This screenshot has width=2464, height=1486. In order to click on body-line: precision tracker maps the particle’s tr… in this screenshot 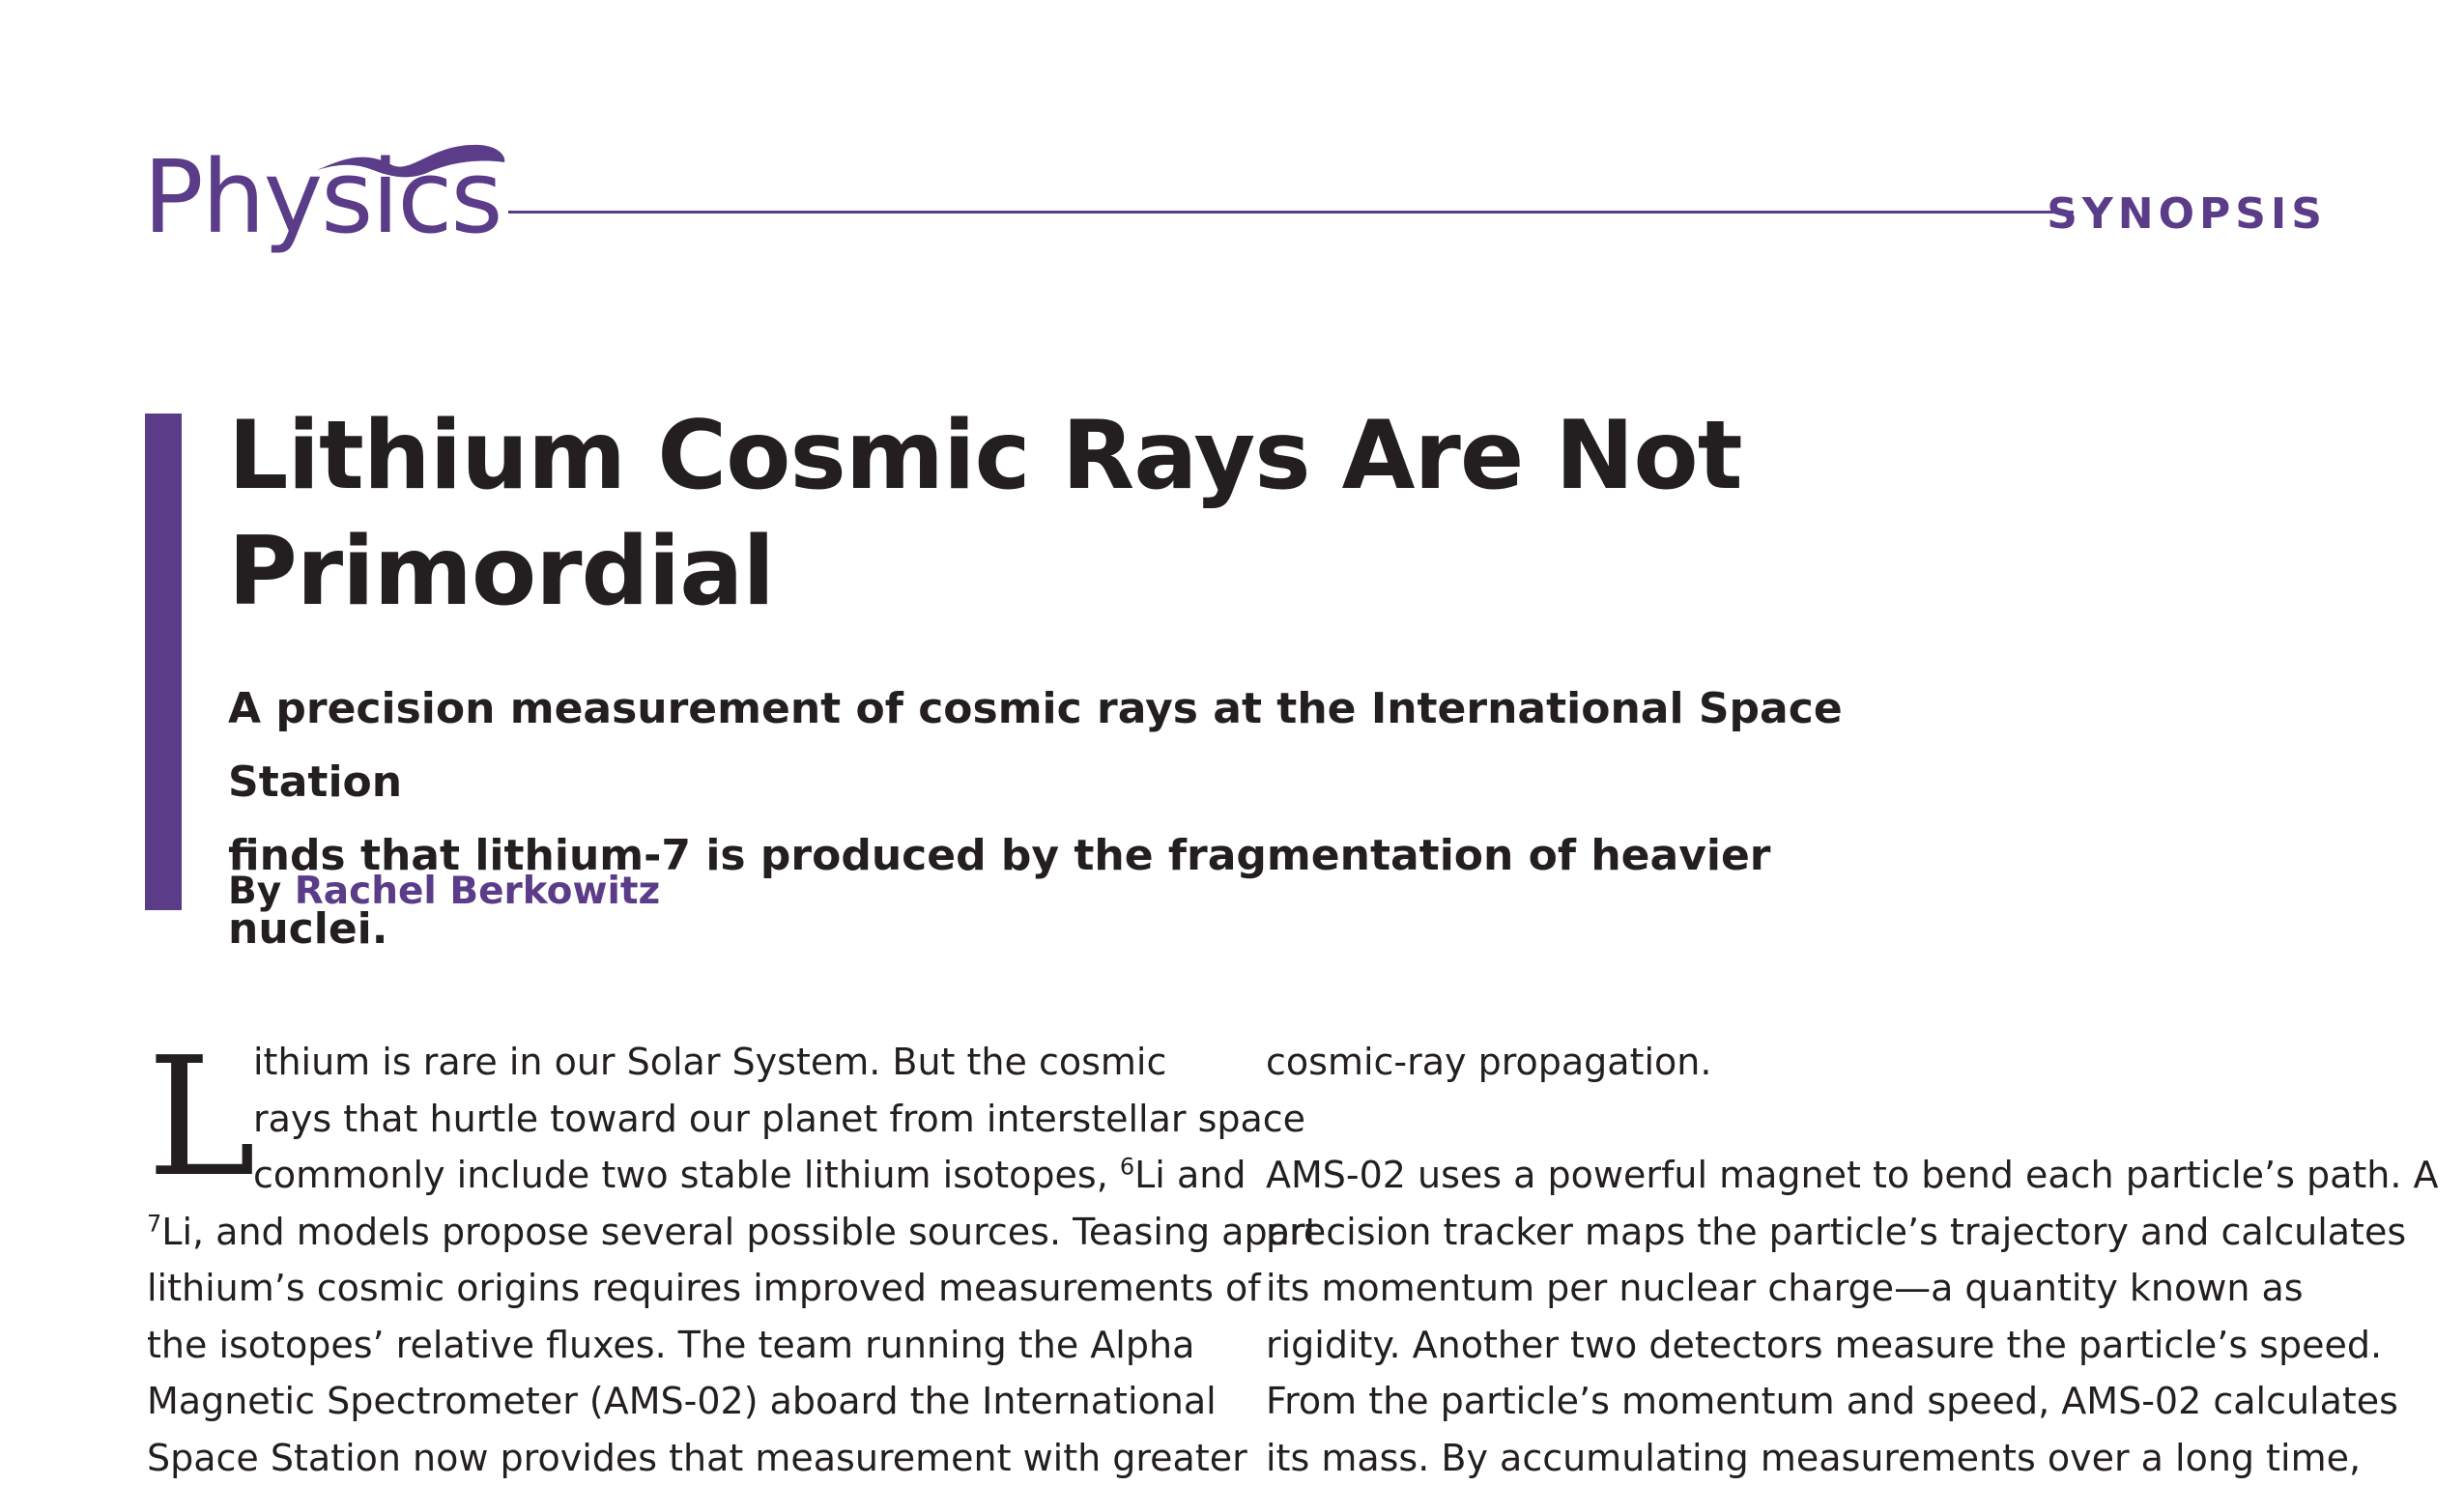, I will do `click(1802, 1232)`.